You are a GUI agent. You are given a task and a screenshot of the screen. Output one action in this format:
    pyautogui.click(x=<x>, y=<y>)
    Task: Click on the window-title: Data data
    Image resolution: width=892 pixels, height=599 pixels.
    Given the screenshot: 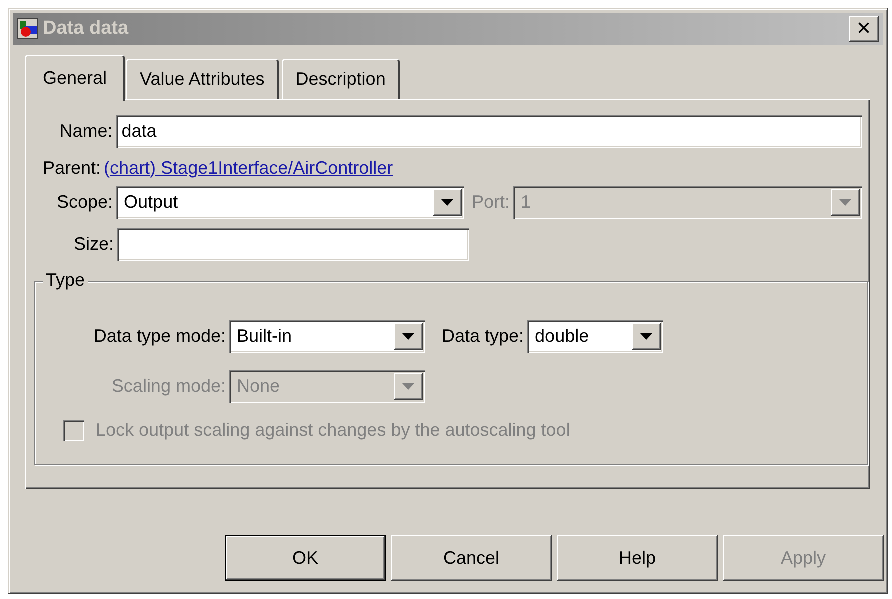 What is the action you would take?
    pyautogui.click(x=86, y=29)
    